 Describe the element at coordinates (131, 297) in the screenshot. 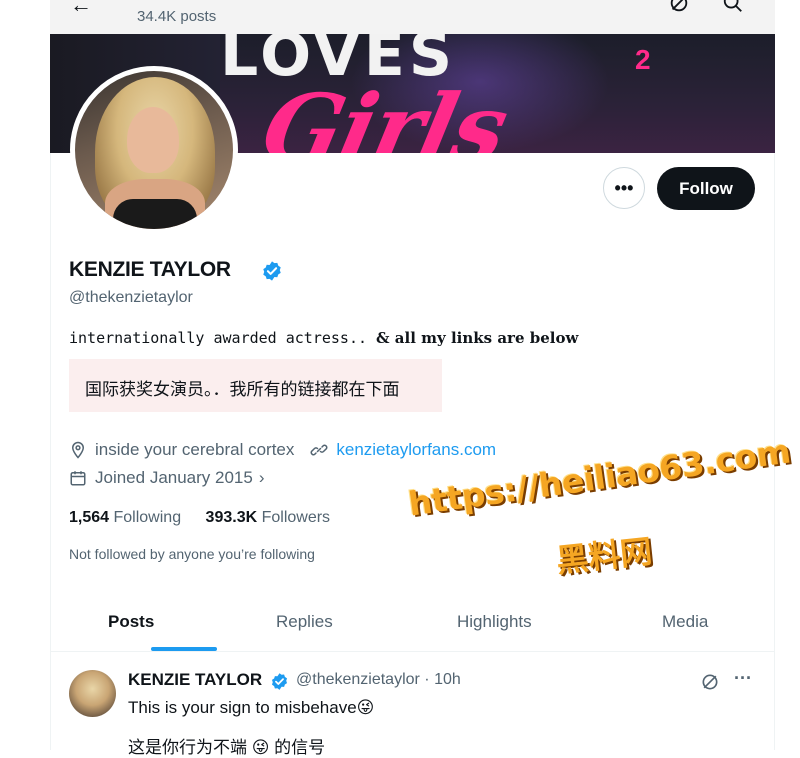

I see `profile-handle: @thekenzietaylor` at that location.